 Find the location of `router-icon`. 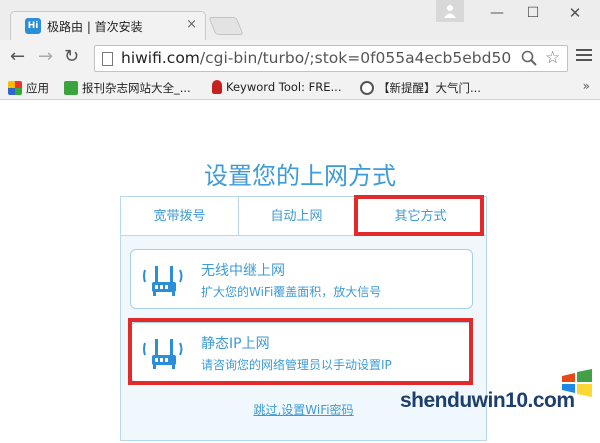

router-icon is located at coordinates (163, 281).